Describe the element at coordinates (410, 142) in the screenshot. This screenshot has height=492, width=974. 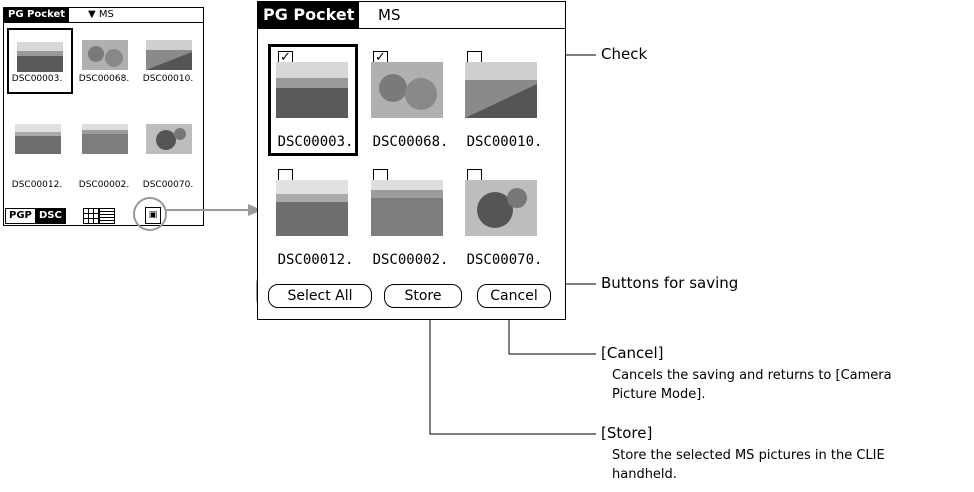
I see `large-thumbnail-label: DSC00068.` at that location.